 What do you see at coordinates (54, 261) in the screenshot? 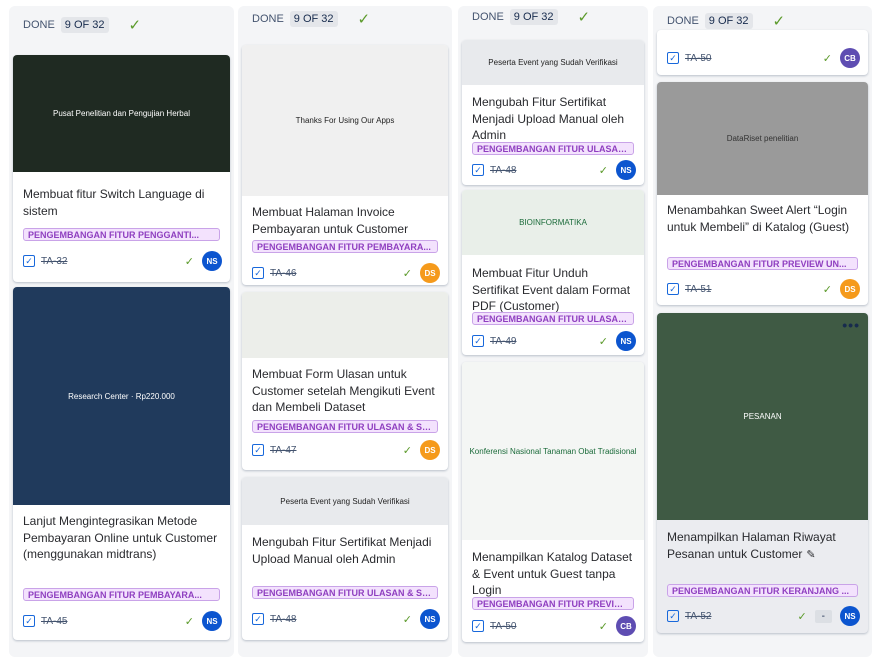
I see `issue-key: TA-32` at bounding box center [54, 261].